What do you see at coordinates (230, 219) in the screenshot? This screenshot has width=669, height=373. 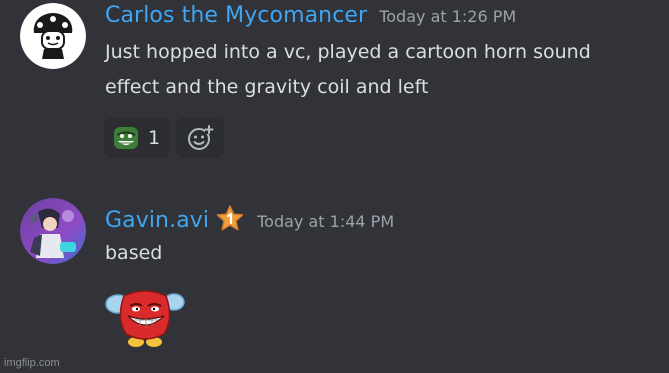 I see `orange-star-badge-icon` at bounding box center [230, 219].